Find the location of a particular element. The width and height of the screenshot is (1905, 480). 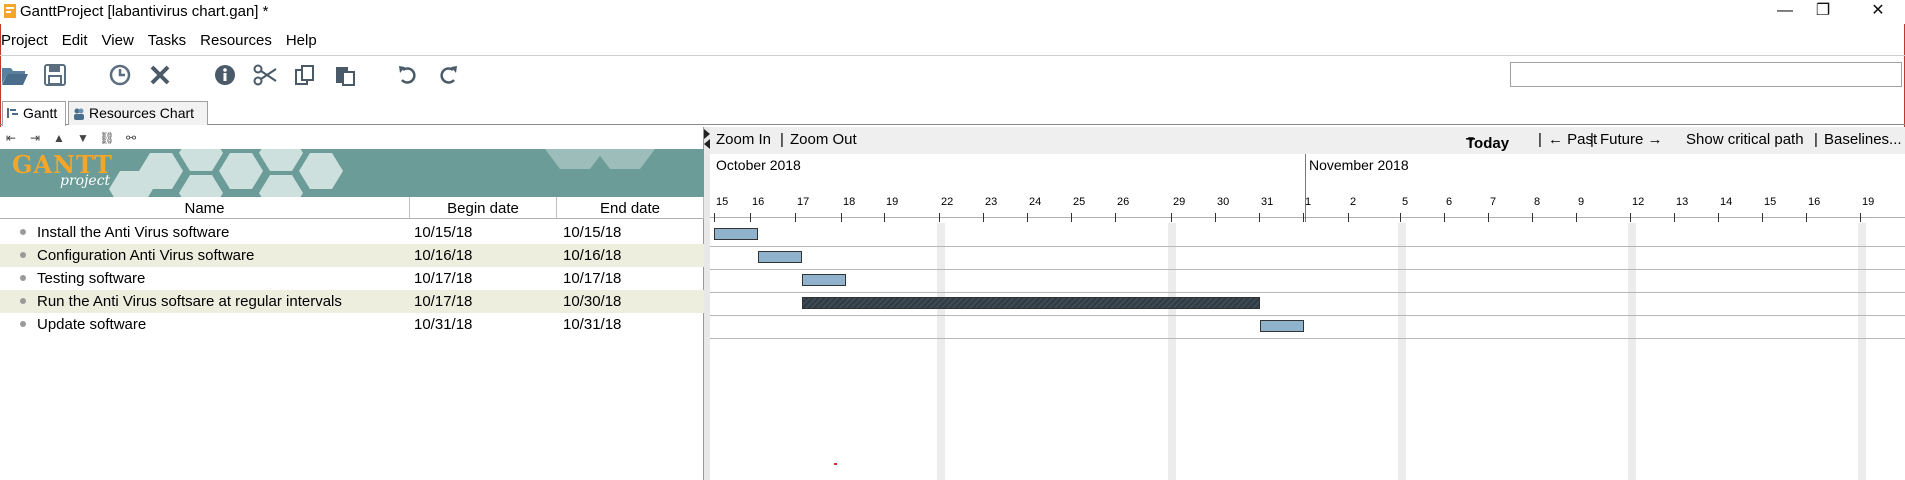

paste-button is located at coordinates (345, 75).